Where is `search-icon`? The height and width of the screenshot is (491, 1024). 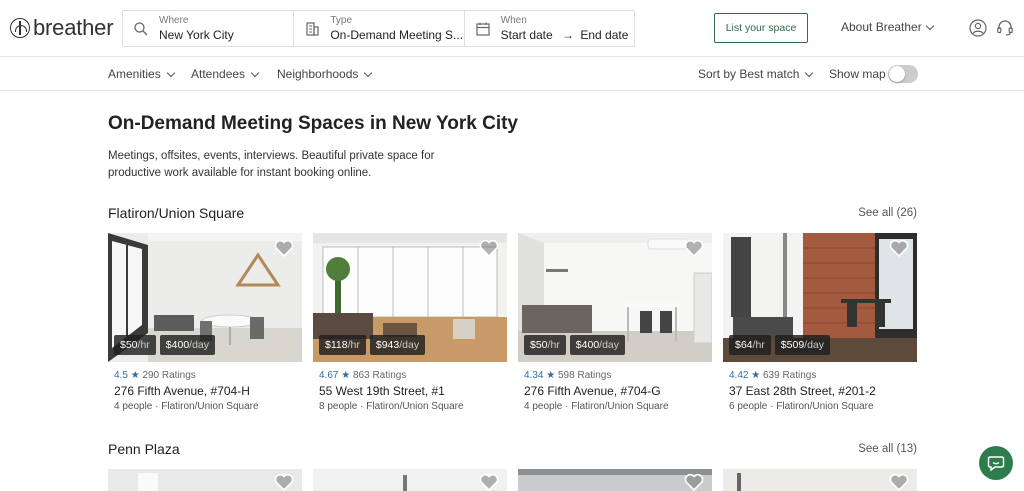 search-icon is located at coordinates (141, 29).